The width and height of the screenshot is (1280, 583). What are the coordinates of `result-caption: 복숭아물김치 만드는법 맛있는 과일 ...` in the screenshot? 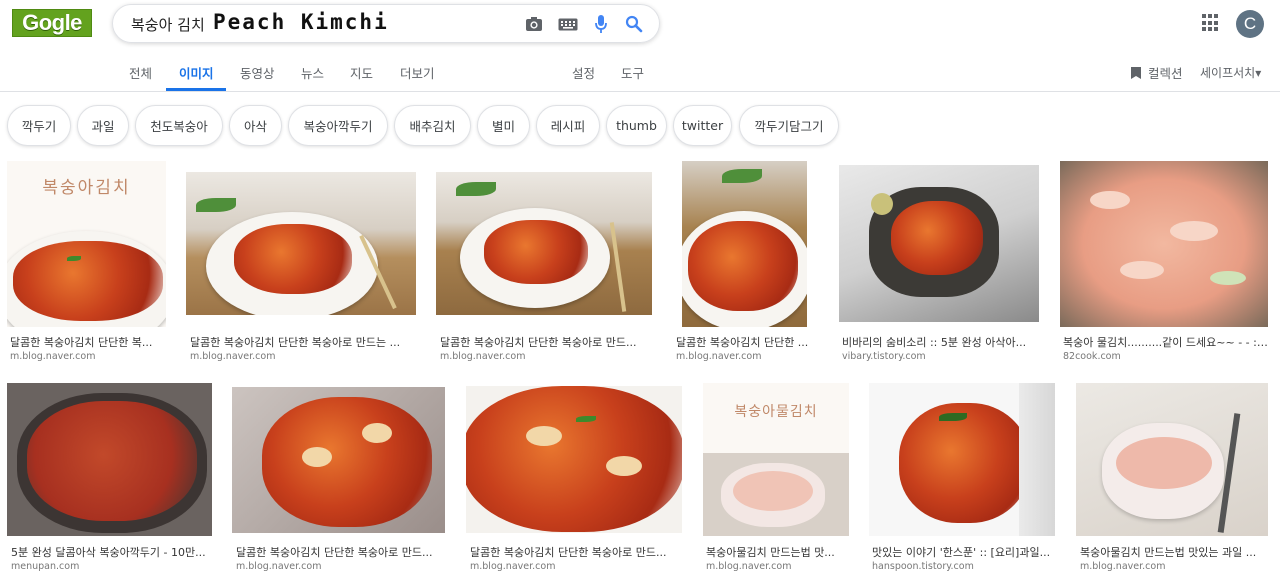 It's located at (1172, 552).